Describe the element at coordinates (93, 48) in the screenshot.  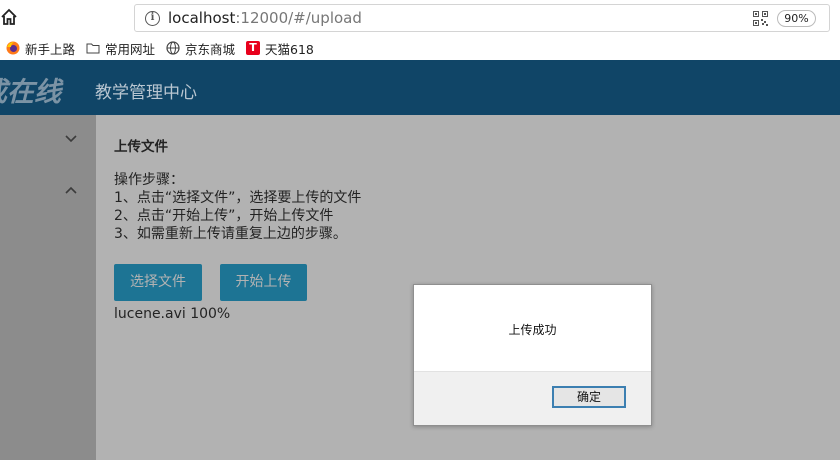
I see `folder-icon` at that location.